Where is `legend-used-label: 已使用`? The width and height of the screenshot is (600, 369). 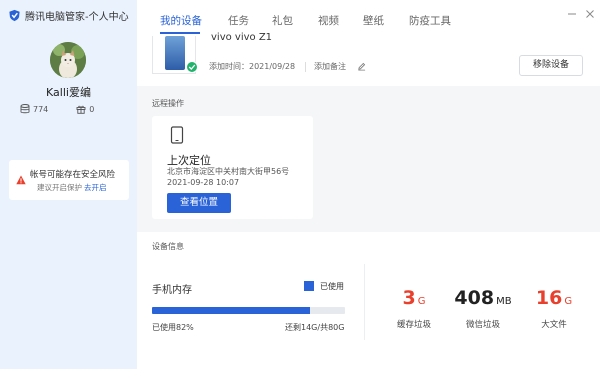 legend-used-label: 已使用 is located at coordinates (332, 286).